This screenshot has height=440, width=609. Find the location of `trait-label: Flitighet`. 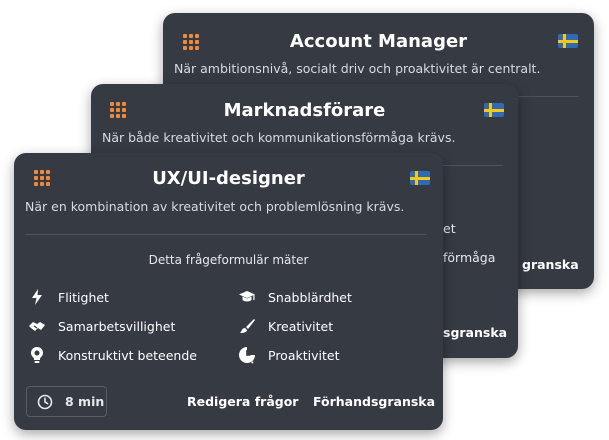

trait-label: Flitighet is located at coordinates (83, 297).